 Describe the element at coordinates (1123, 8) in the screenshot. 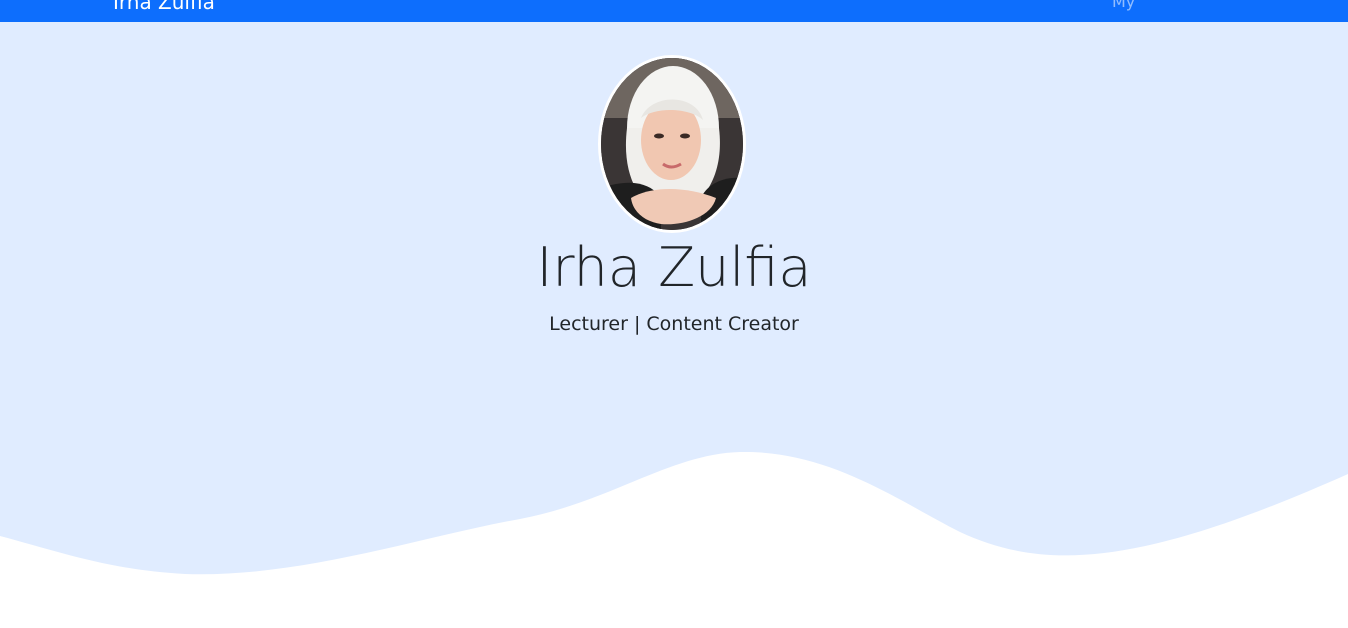

I see `nav-link: My` at that location.